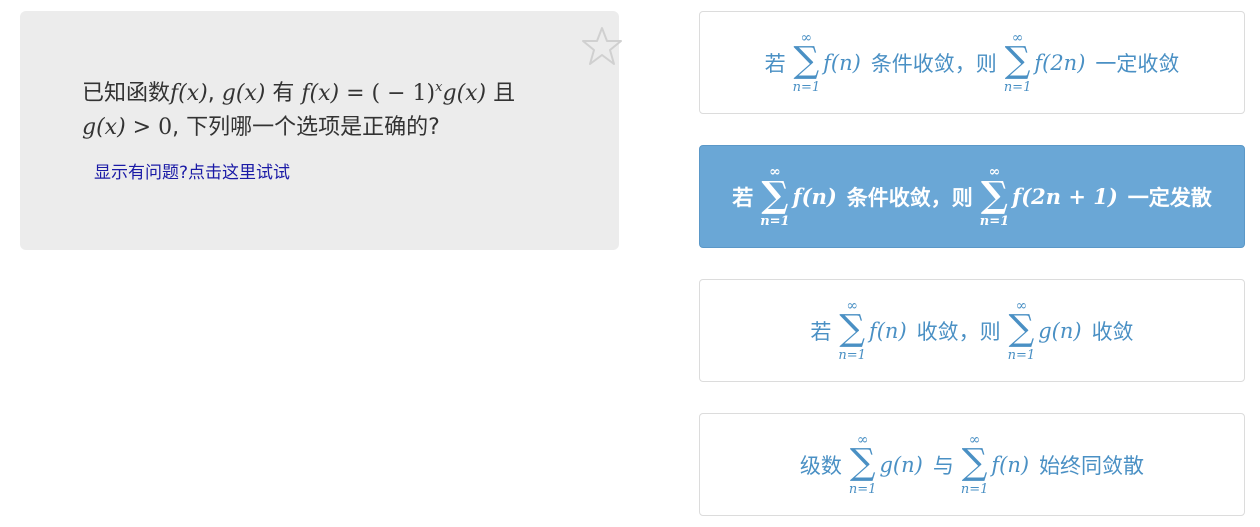  I want to click on option-a: 若 ∞ ∑ n=1 f(n) 条件收敛，则 ∞ ∑ n=1 f(2n) 一定收敛, so click(972, 62).